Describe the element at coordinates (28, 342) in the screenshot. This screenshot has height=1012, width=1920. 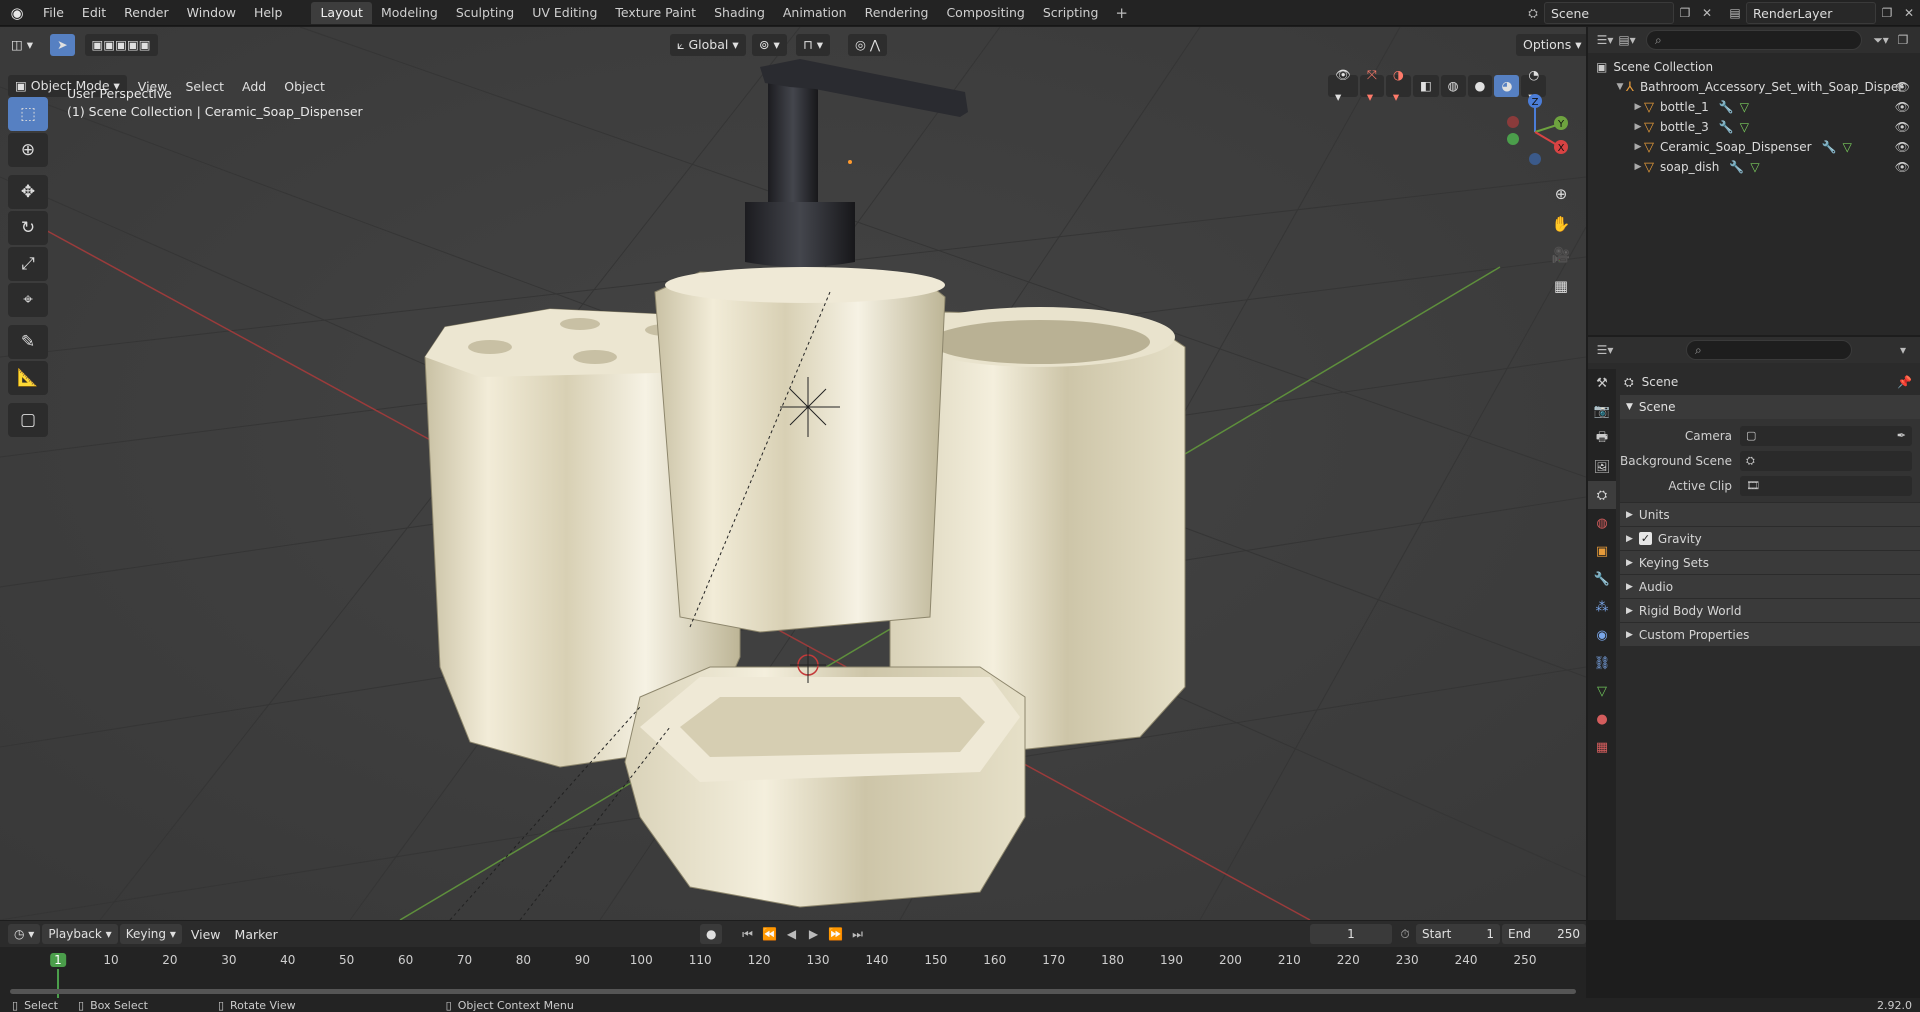
I see `annotate-tool-icon: ✎` at that location.